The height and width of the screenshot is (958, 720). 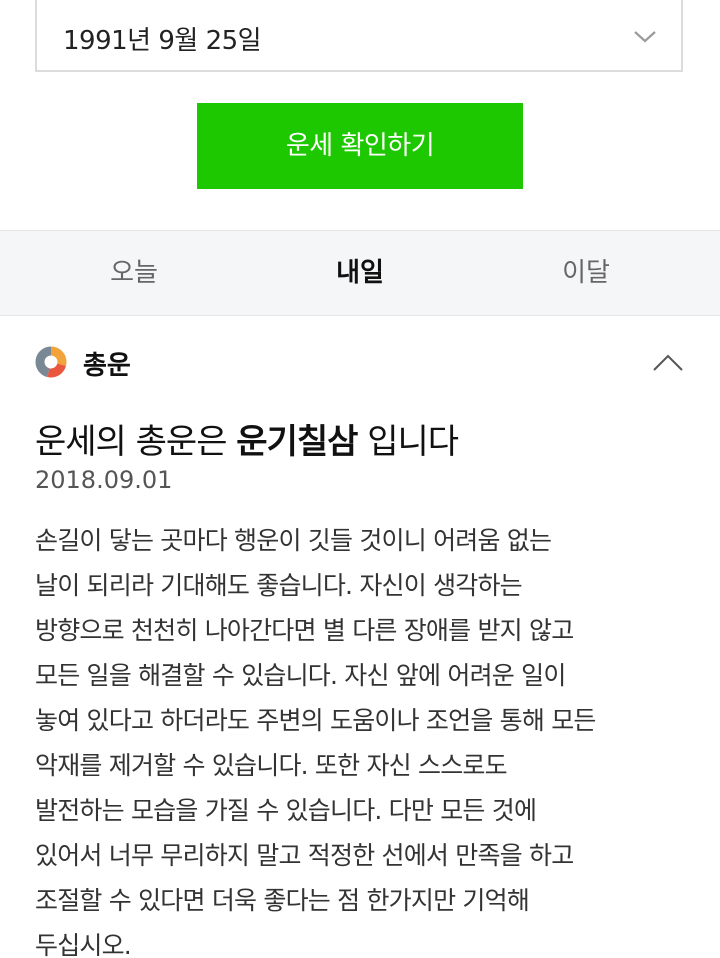 I want to click on headline-suffix: 입니다, so click(x=408, y=442).